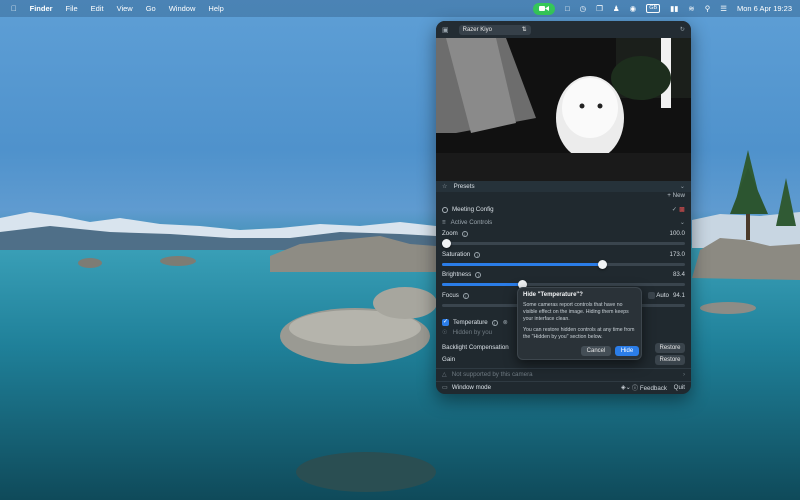 The height and width of the screenshot is (500, 800). I want to click on presets-label: Presets, so click(464, 186).